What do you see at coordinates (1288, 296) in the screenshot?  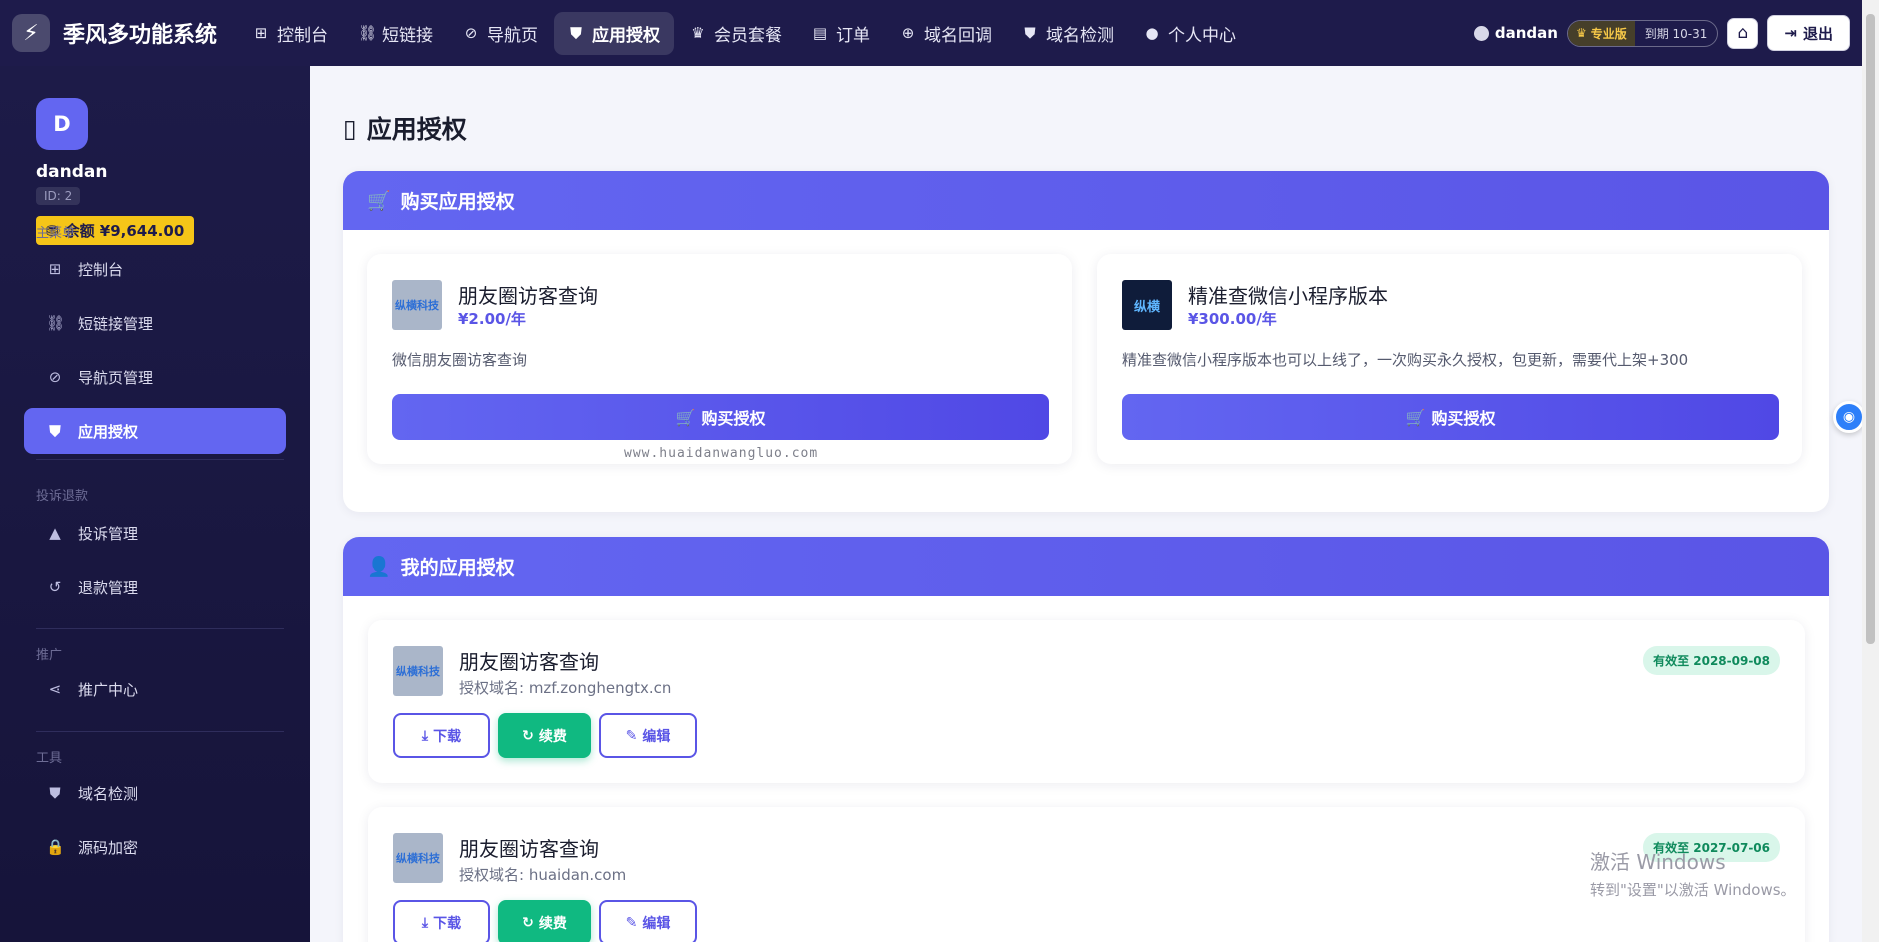 I see `product-name: 精准查微信小程序版本` at bounding box center [1288, 296].